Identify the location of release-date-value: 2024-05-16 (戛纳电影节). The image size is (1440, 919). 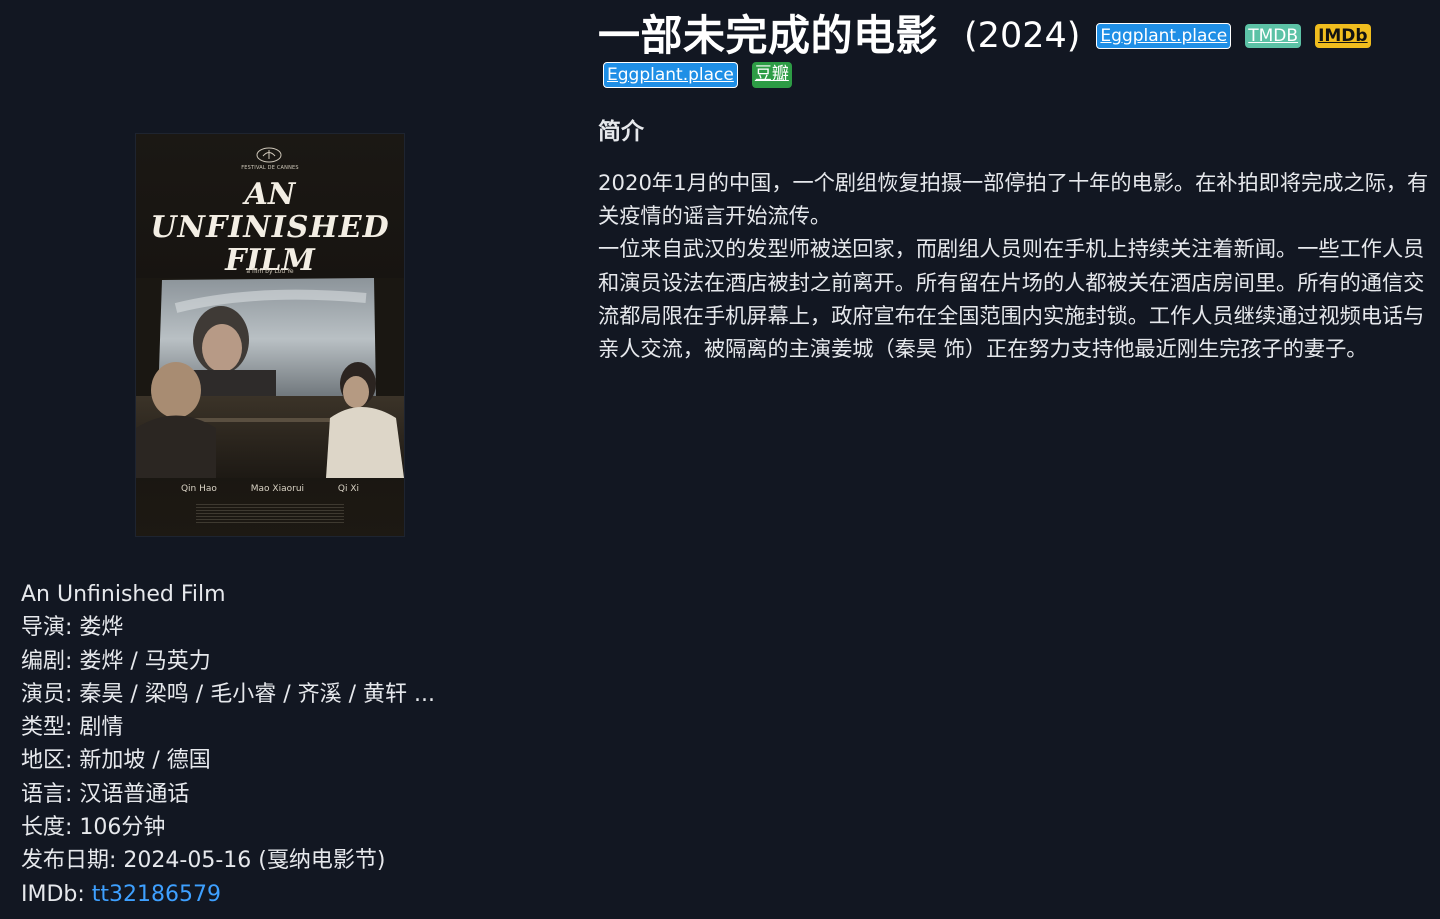
(254, 861).